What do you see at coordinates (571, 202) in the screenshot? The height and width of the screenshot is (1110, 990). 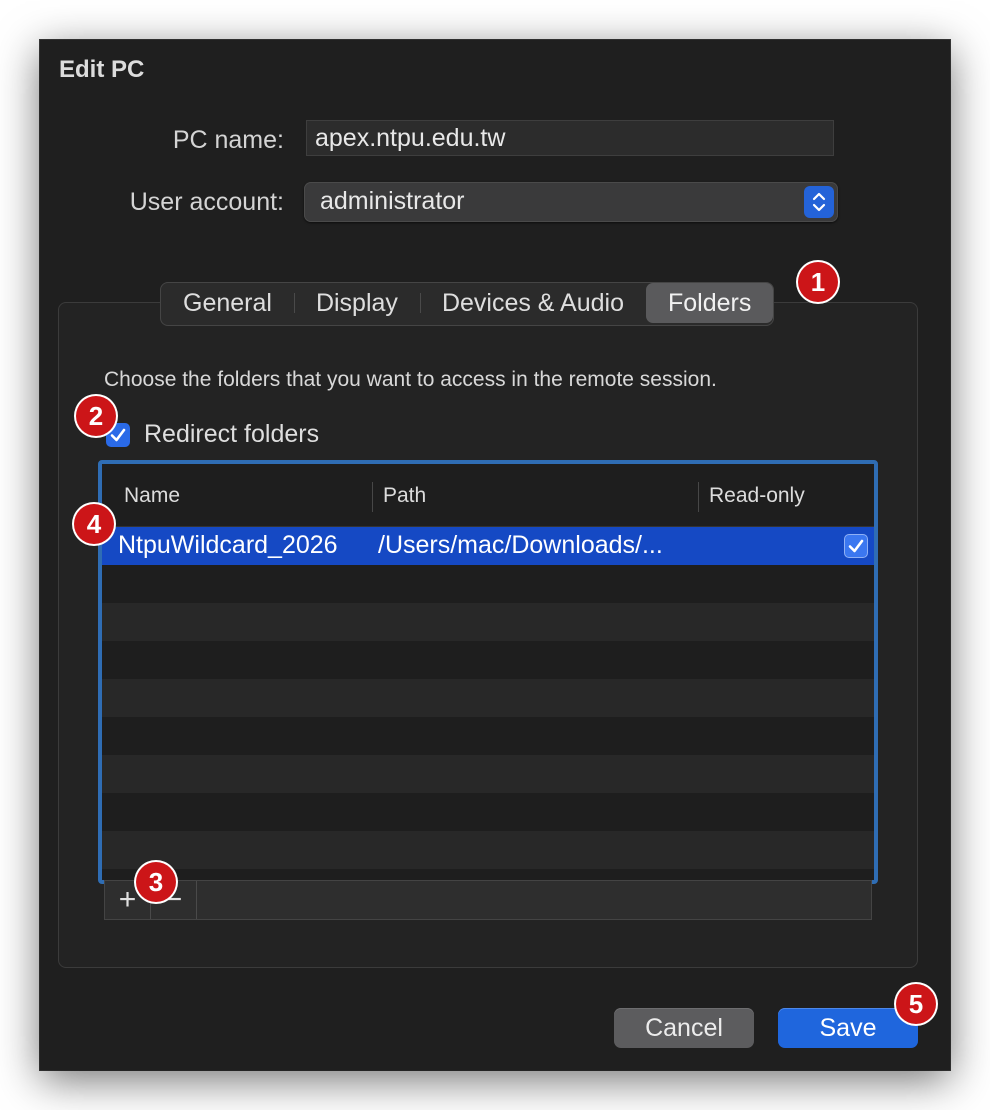 I see `user-account-select: administrator` at bounding box center [571, 202].